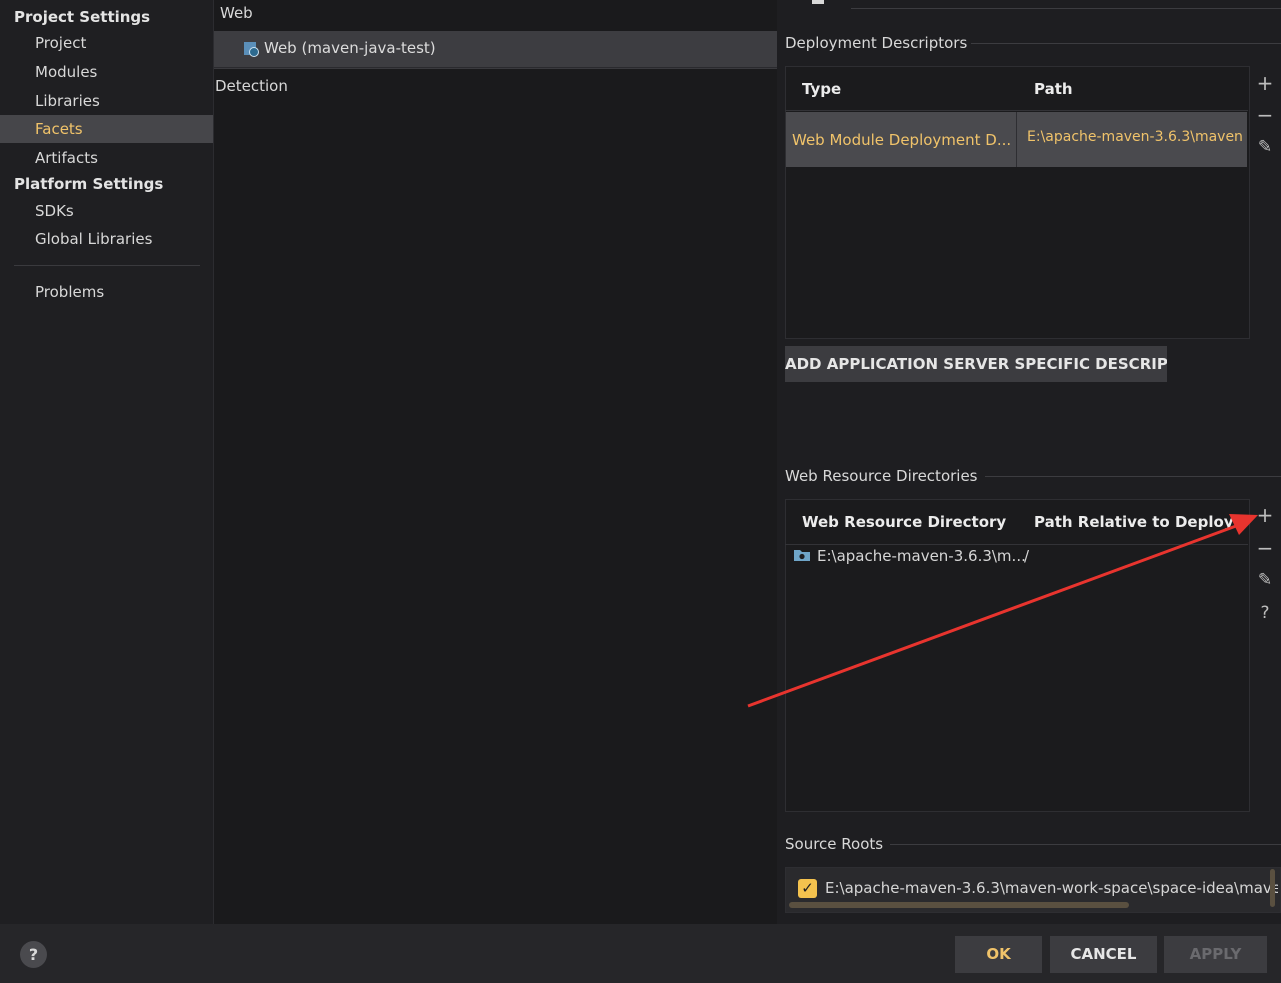  What do you see at coordinates (33, 954) in the screenshot?
I see `help-button: ?` at bounding box center [33, 954].